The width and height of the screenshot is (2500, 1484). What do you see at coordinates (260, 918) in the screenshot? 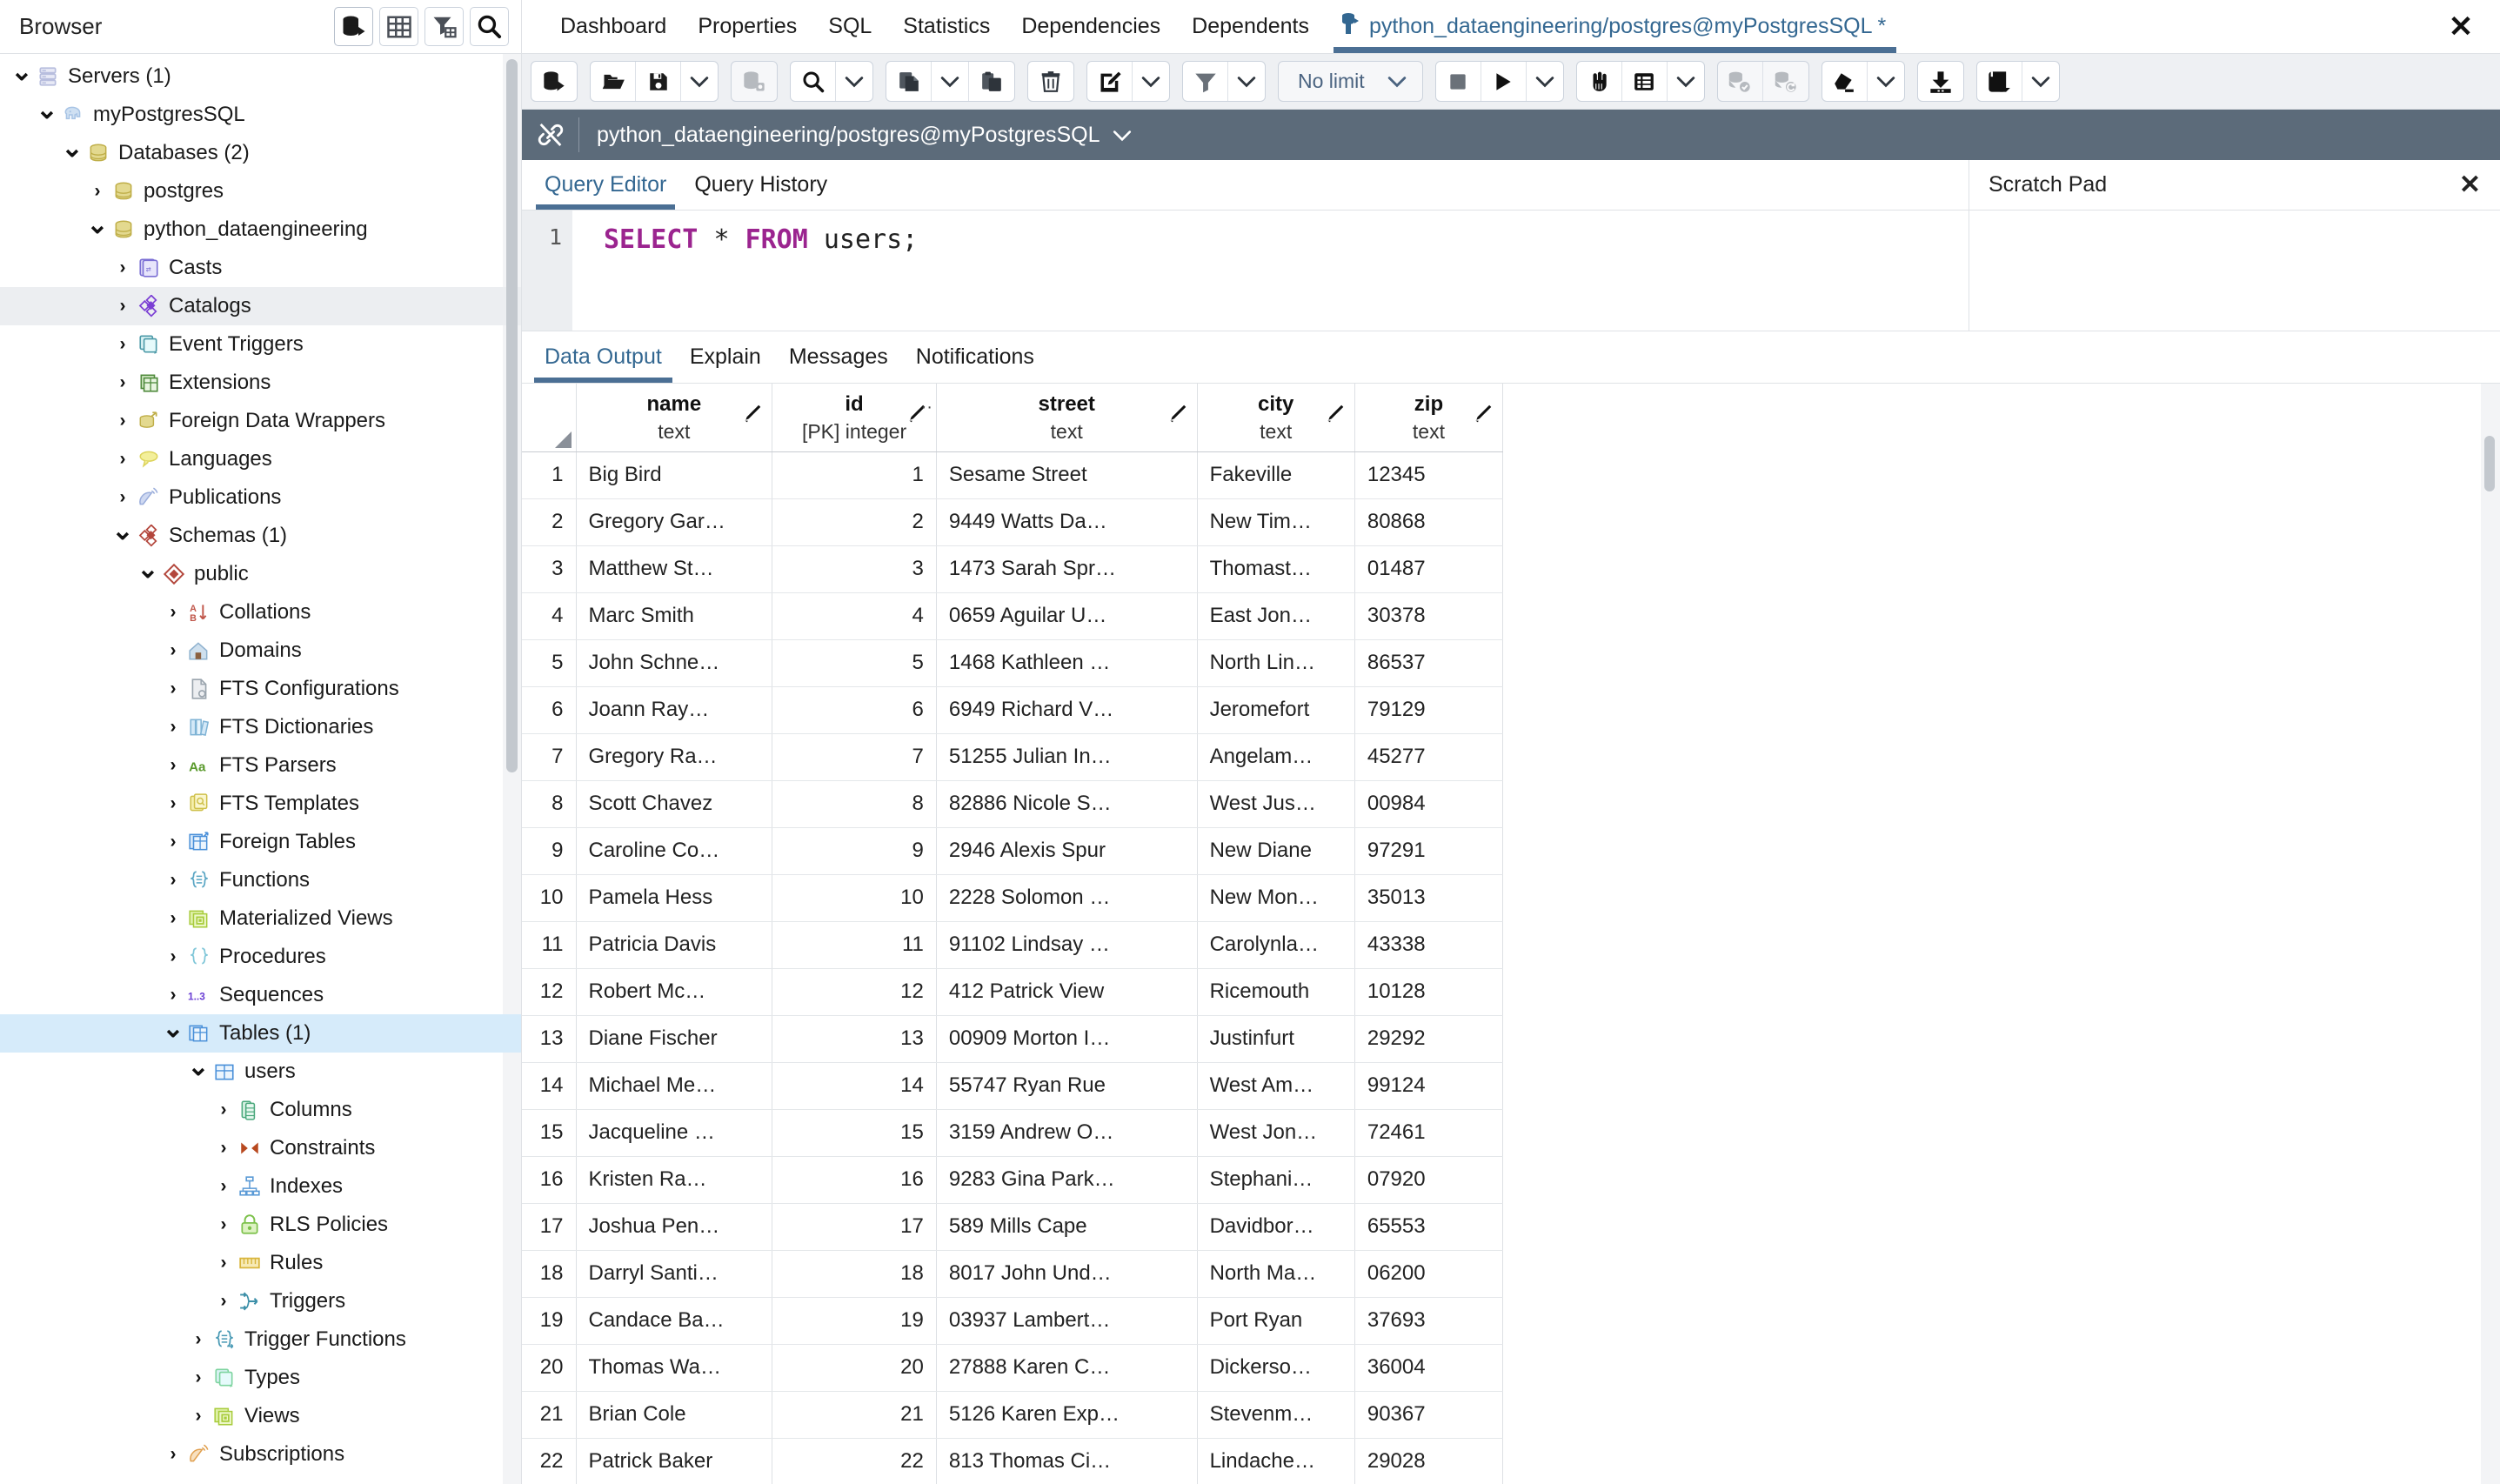
I see `tree-item-materialized-views: › Materialized Views` at bounding box center [260, 918].